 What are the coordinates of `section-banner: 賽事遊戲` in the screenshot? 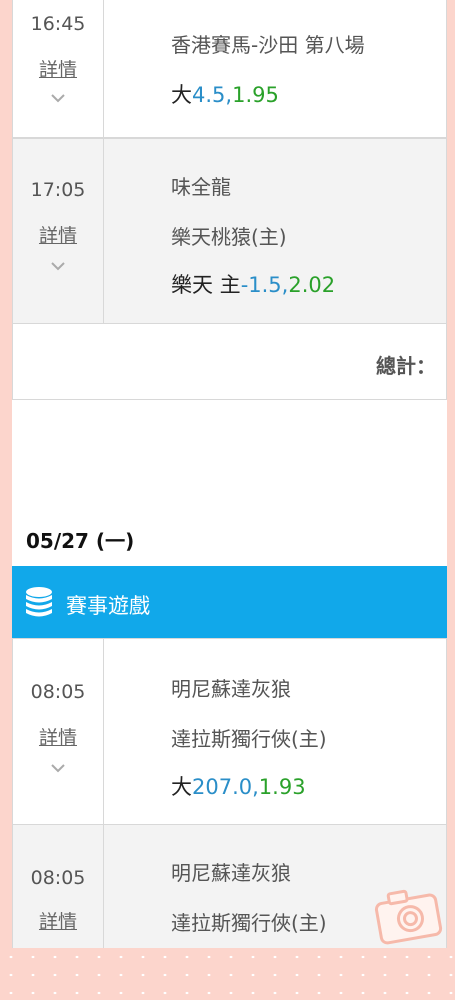 It's located at (229, 602).